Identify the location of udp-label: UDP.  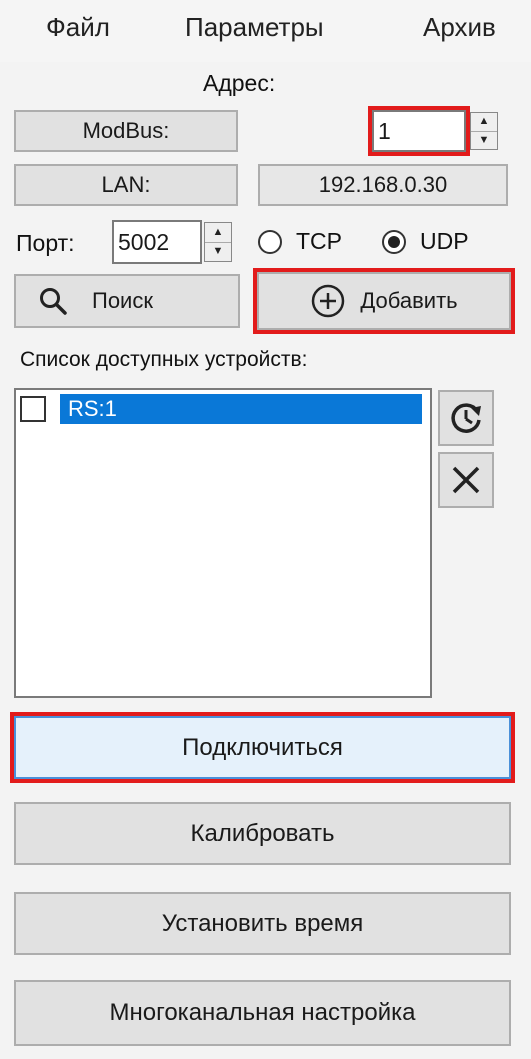
(444, 241).